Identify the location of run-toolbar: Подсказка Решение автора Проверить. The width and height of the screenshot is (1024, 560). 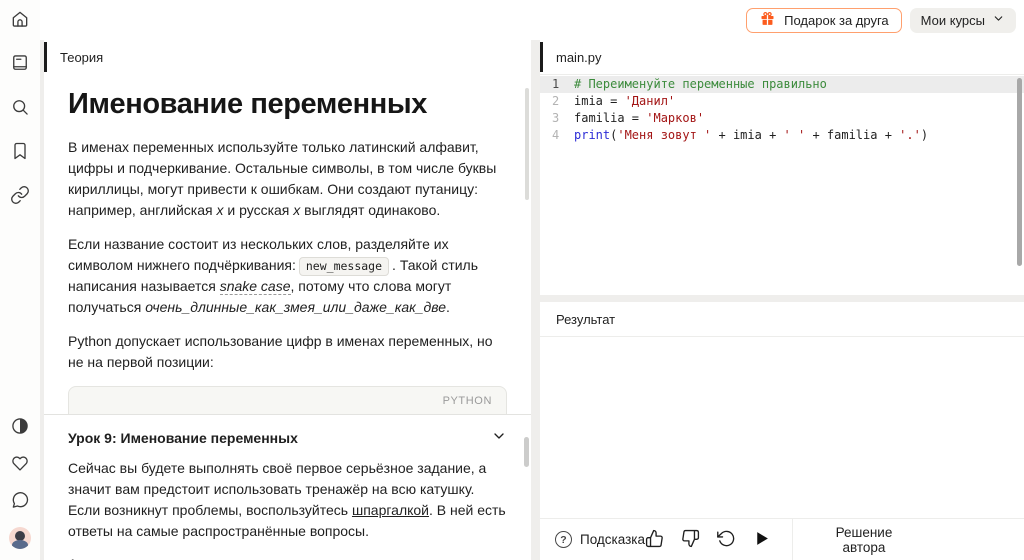
(782, 539).